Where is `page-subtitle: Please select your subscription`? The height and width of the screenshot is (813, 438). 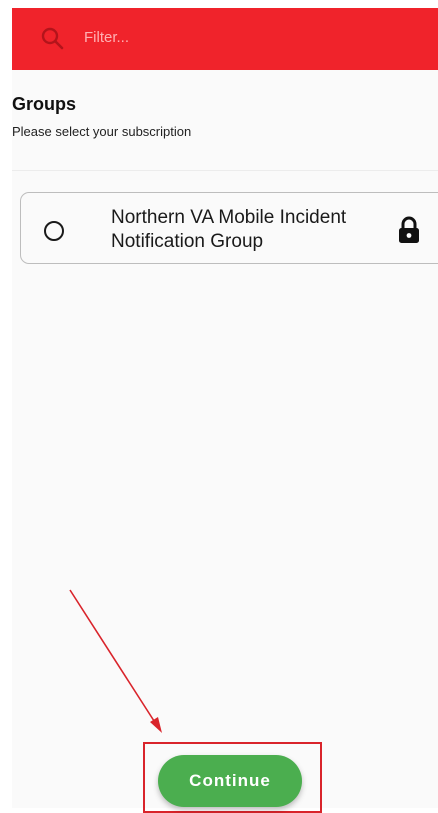 page-subtitle: Please select your subscription is located at coordinates (102, 131).